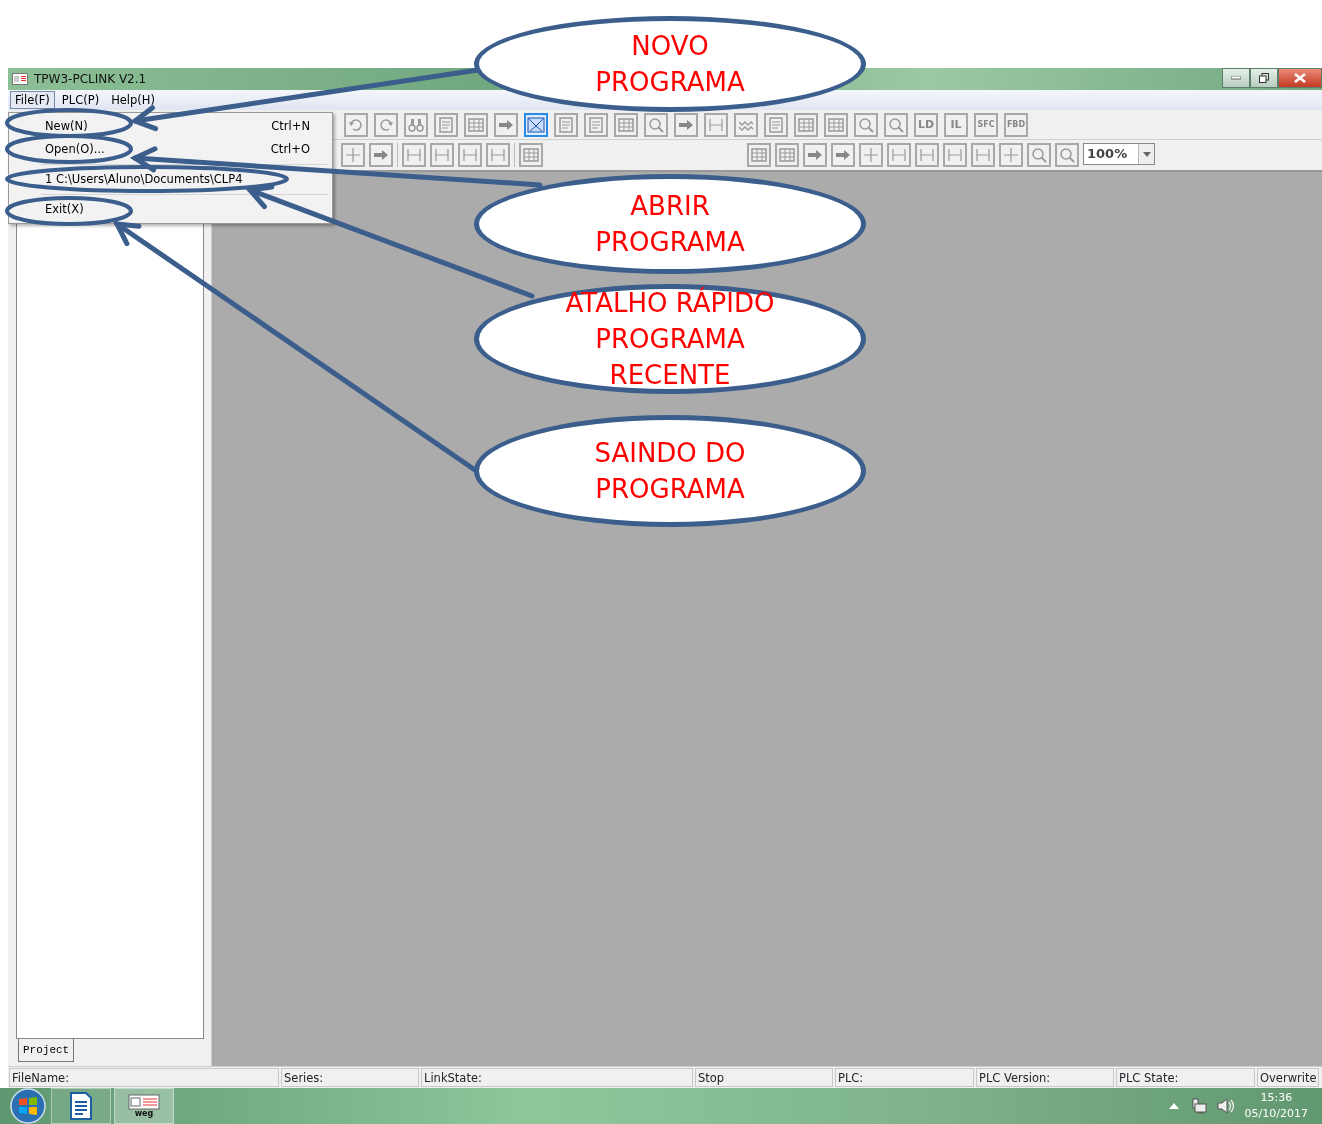  Describe the element at coordinates (1225, 1106) in the screenshot. I see `speaker-icon` at that location.